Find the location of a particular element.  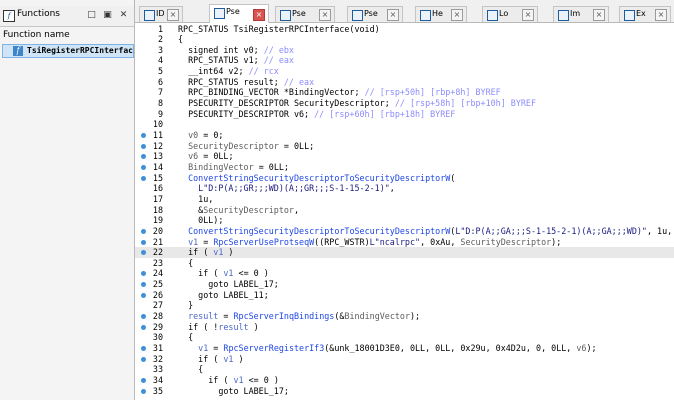

tab-hex-view: He × is located at coordinates (441, 14).